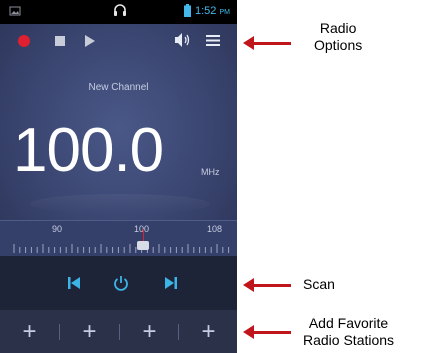  Describe the element at coordinates (187, 10) in the screenshot. I see `battery-icon` at that location.